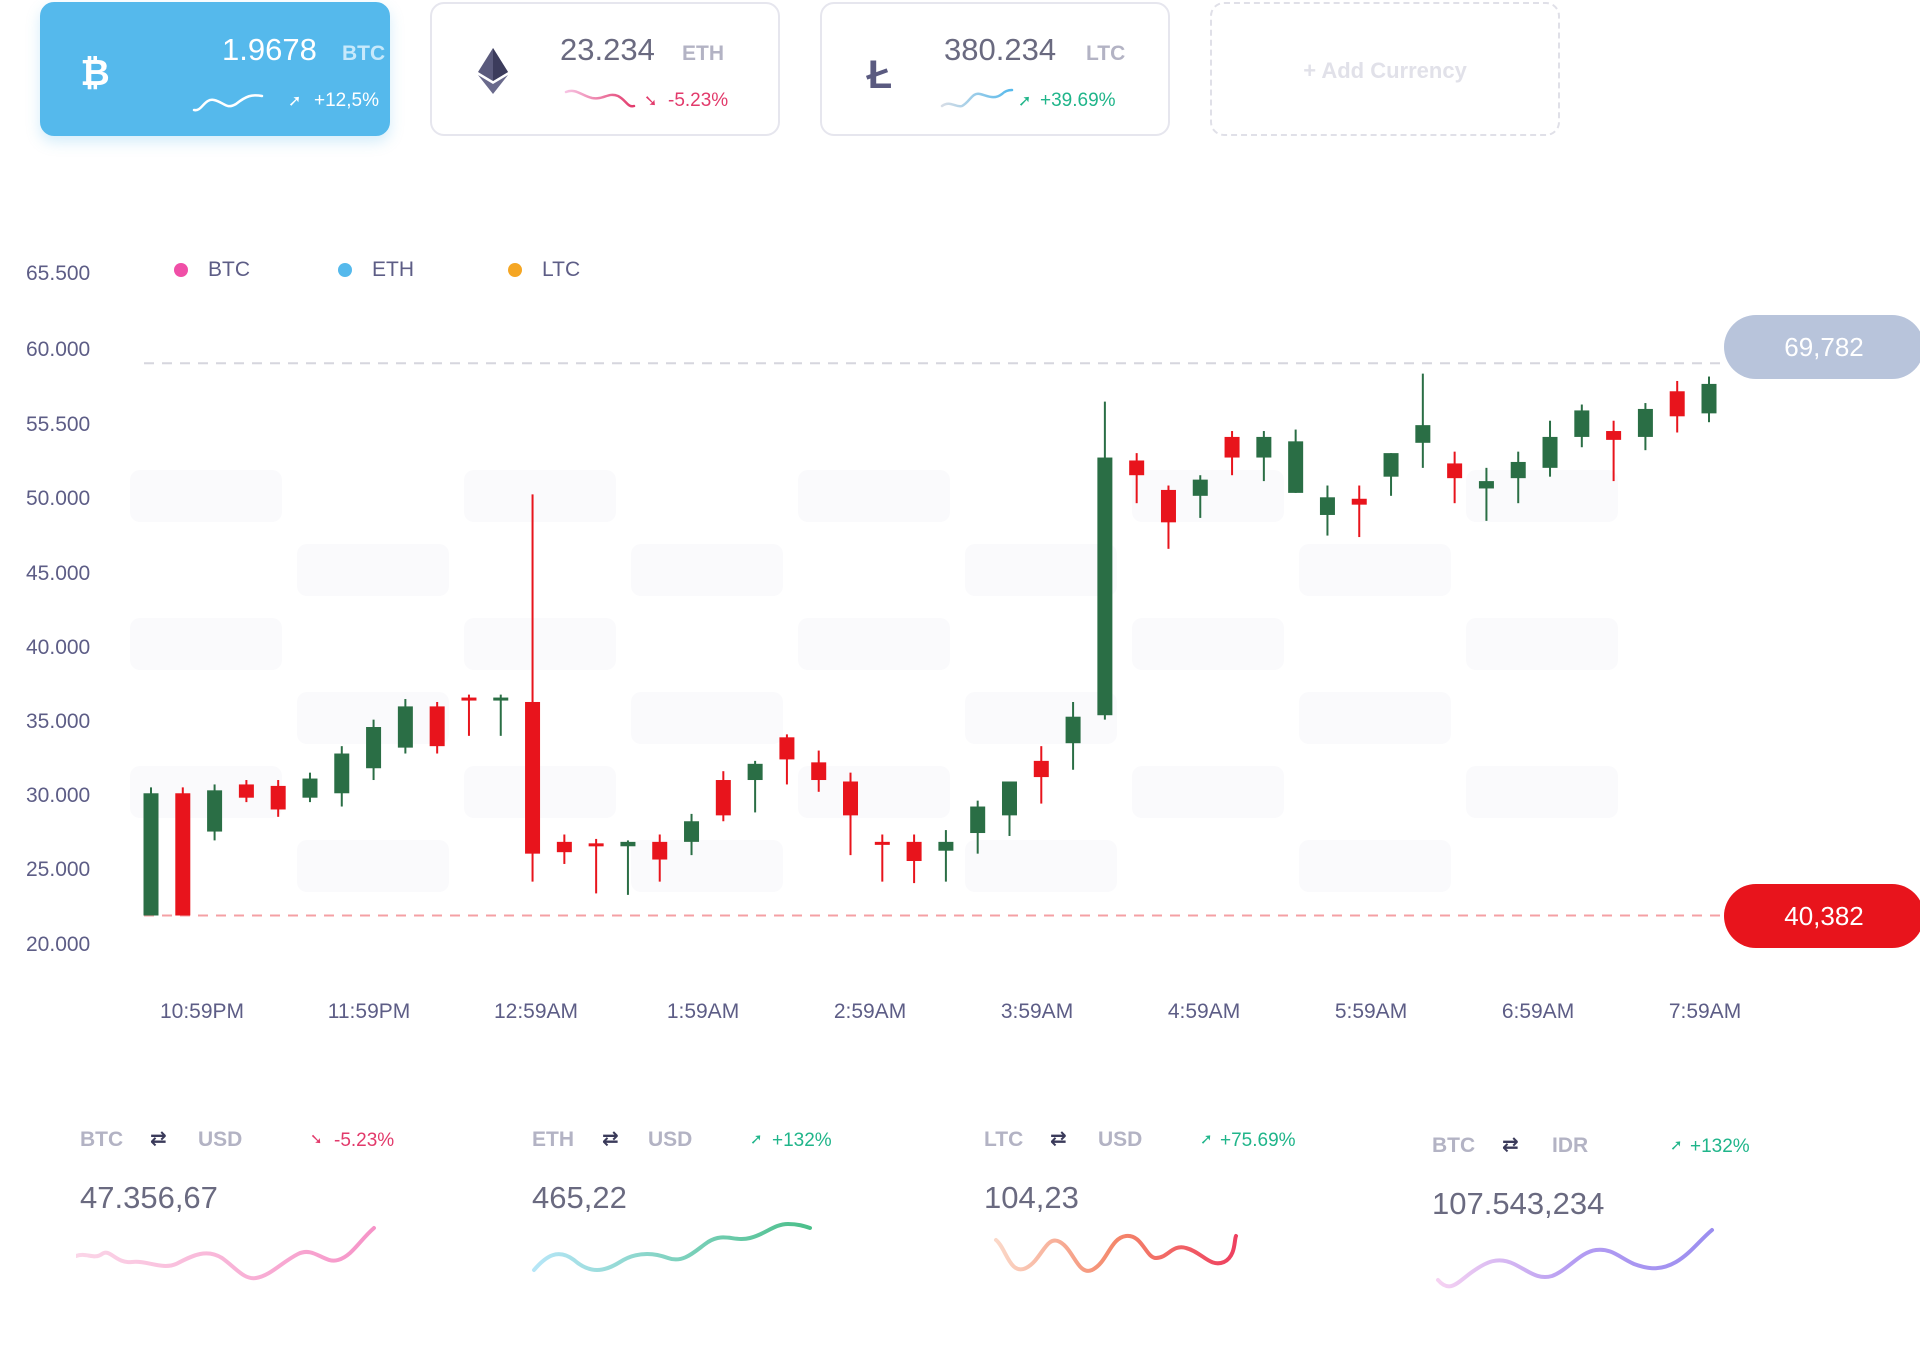 The image size is (1920, 1346). Describe the element at coordinates (364, 53) in the screenshot. I see `card-symbol: BTC` at that location.